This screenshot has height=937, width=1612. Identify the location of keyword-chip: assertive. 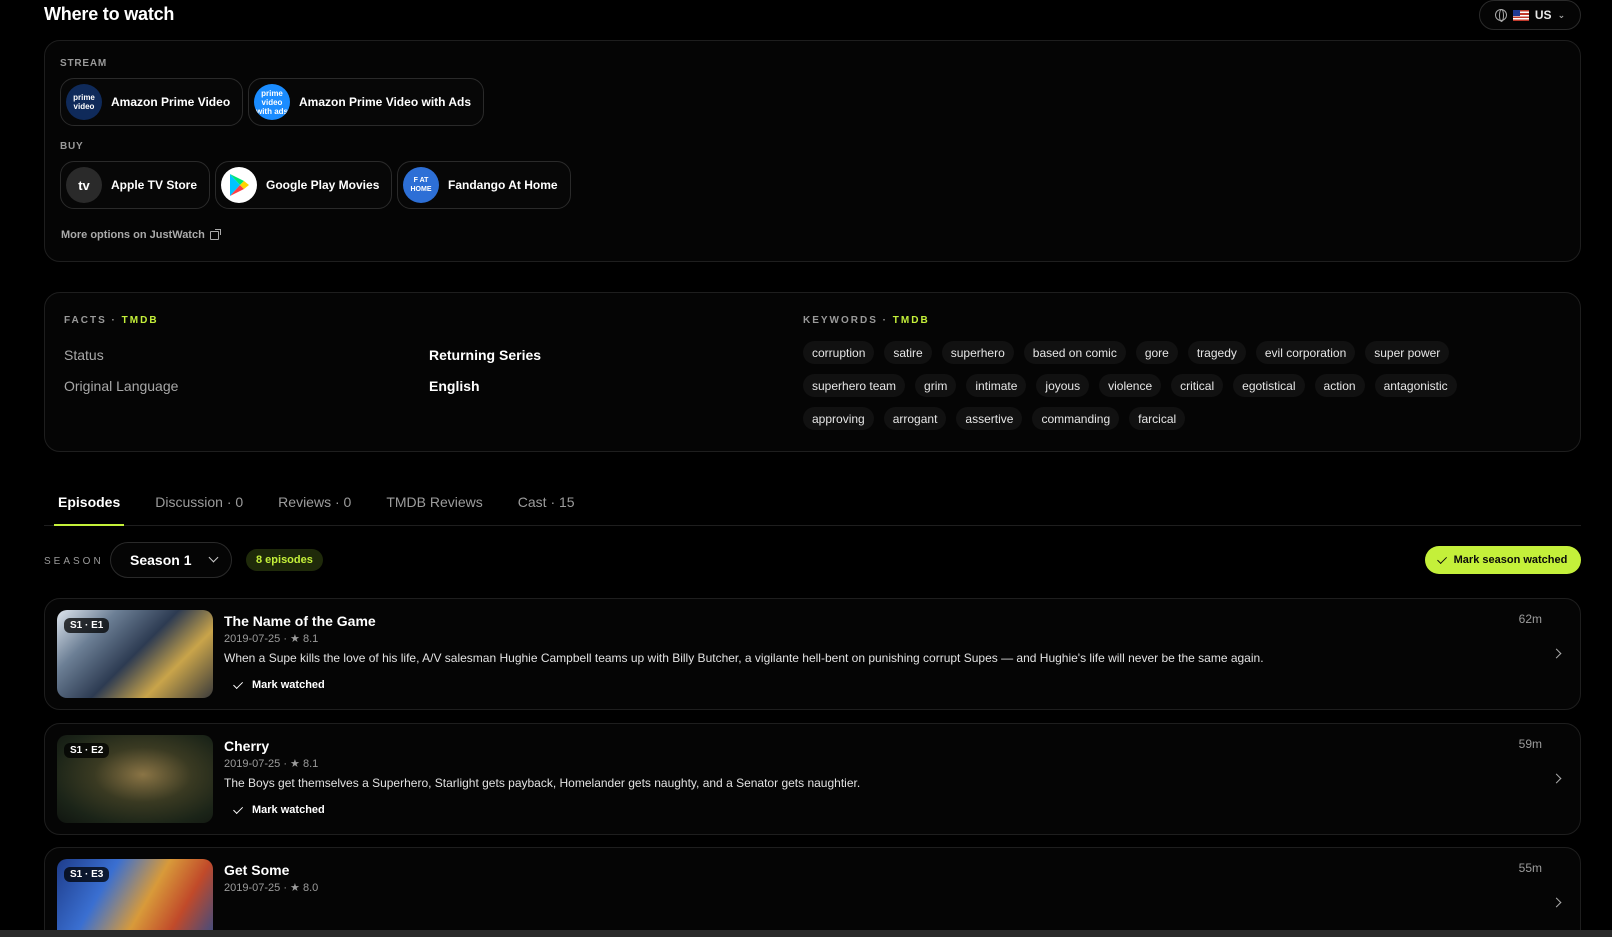
(989, 418).